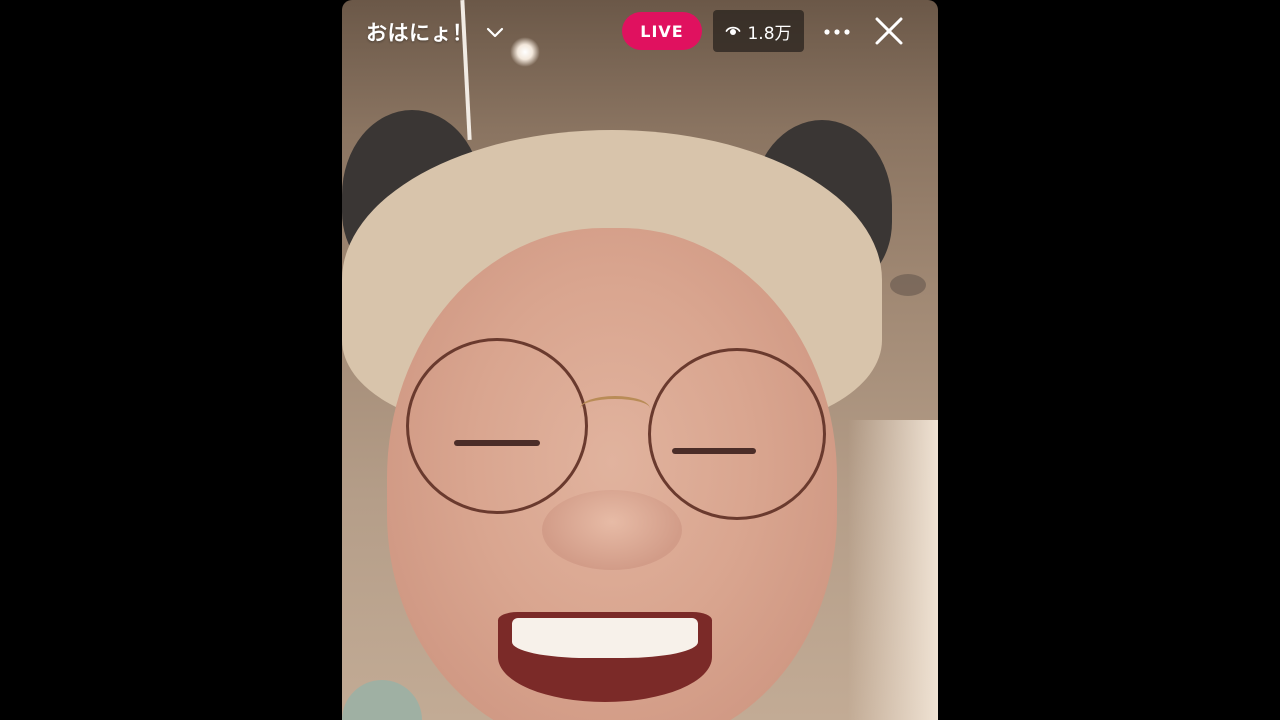  I want to click on teeth, so click(605, 638).